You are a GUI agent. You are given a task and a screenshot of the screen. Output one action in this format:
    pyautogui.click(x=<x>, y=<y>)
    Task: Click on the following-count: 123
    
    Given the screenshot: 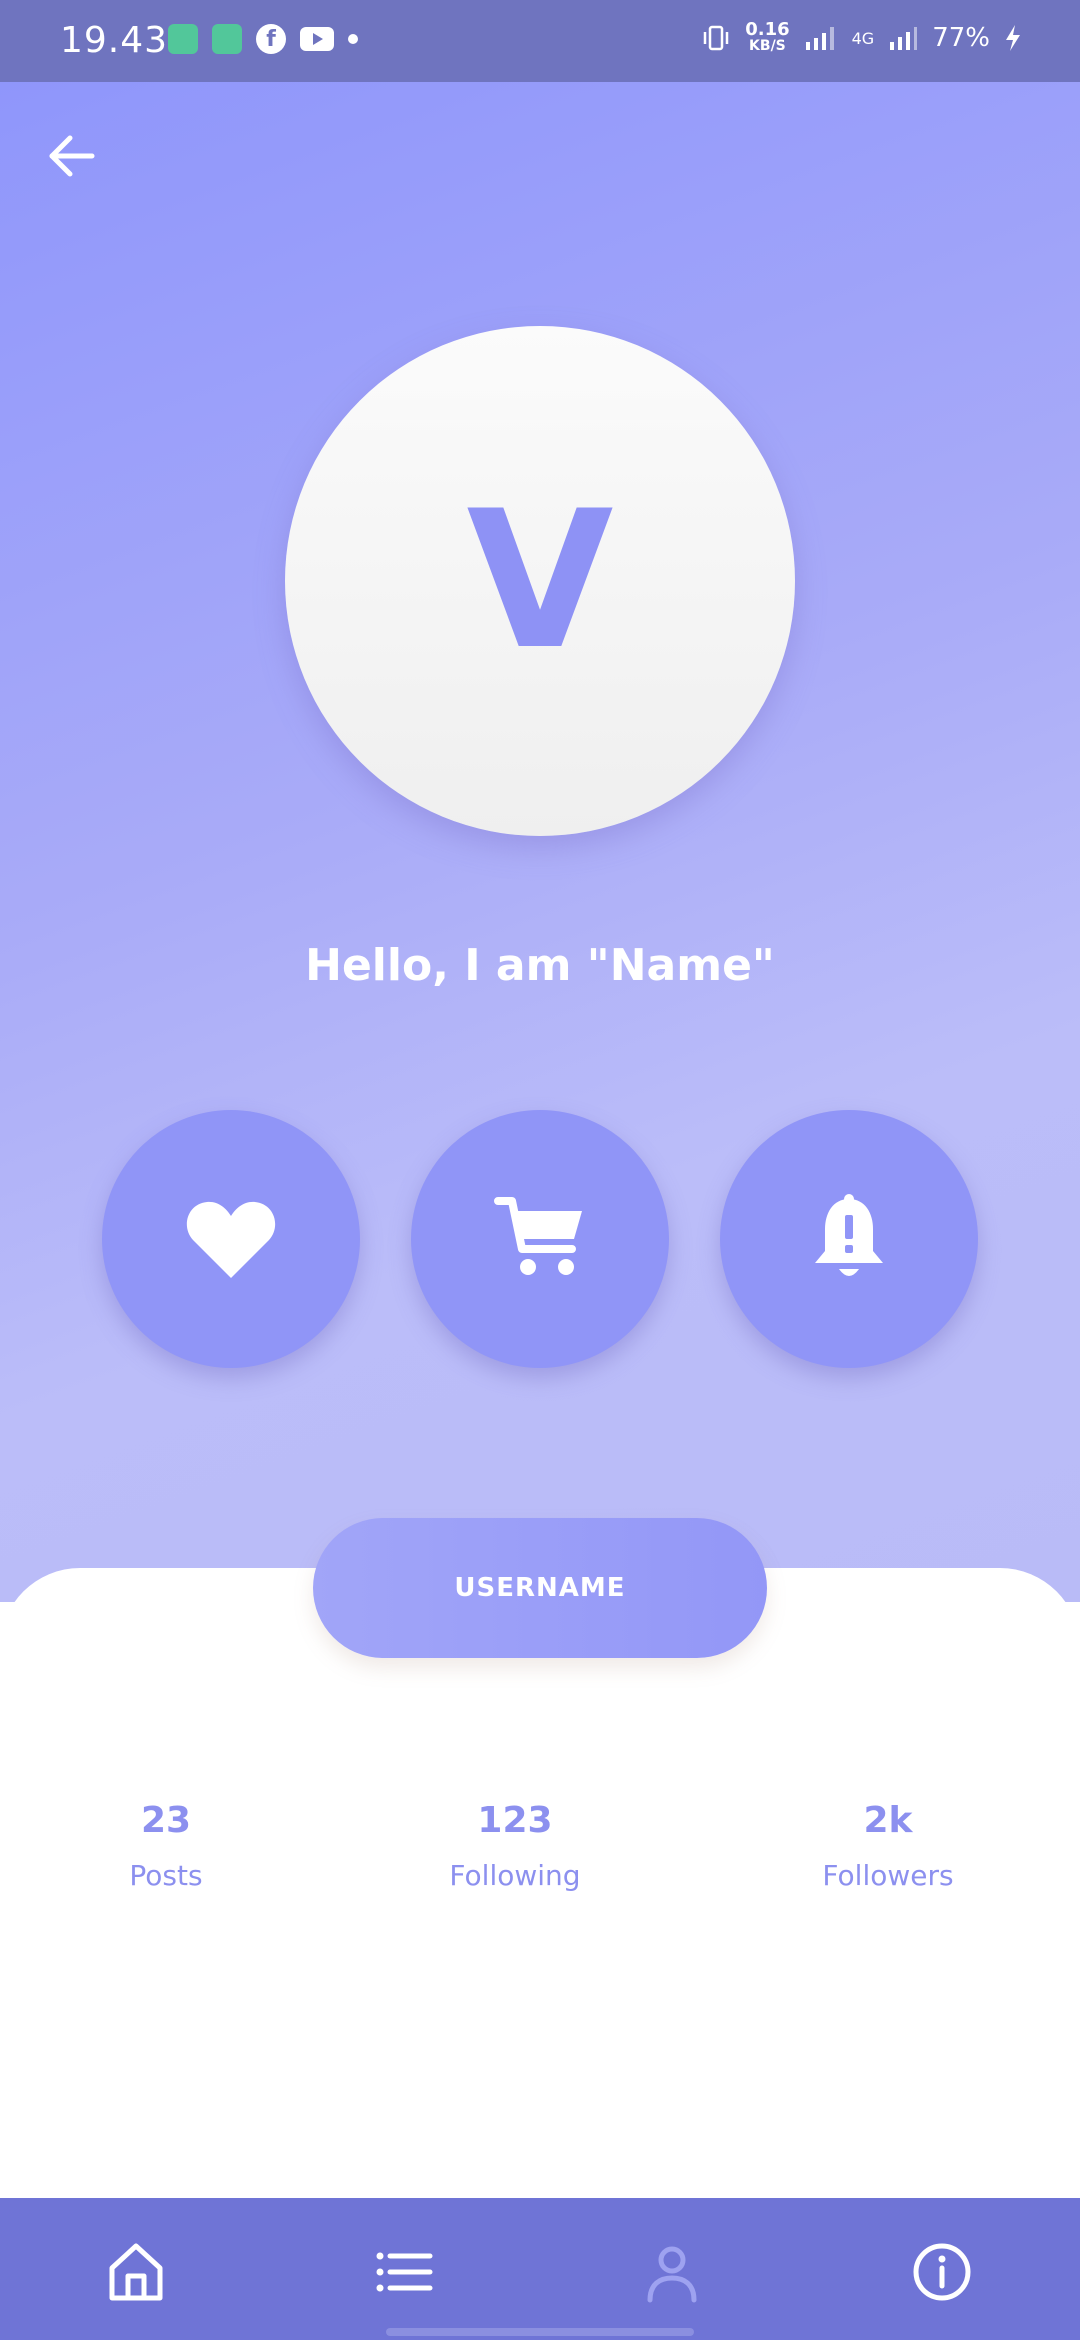 What is the action you would take?
    pyautogui.click(x=515, y=1820)
    